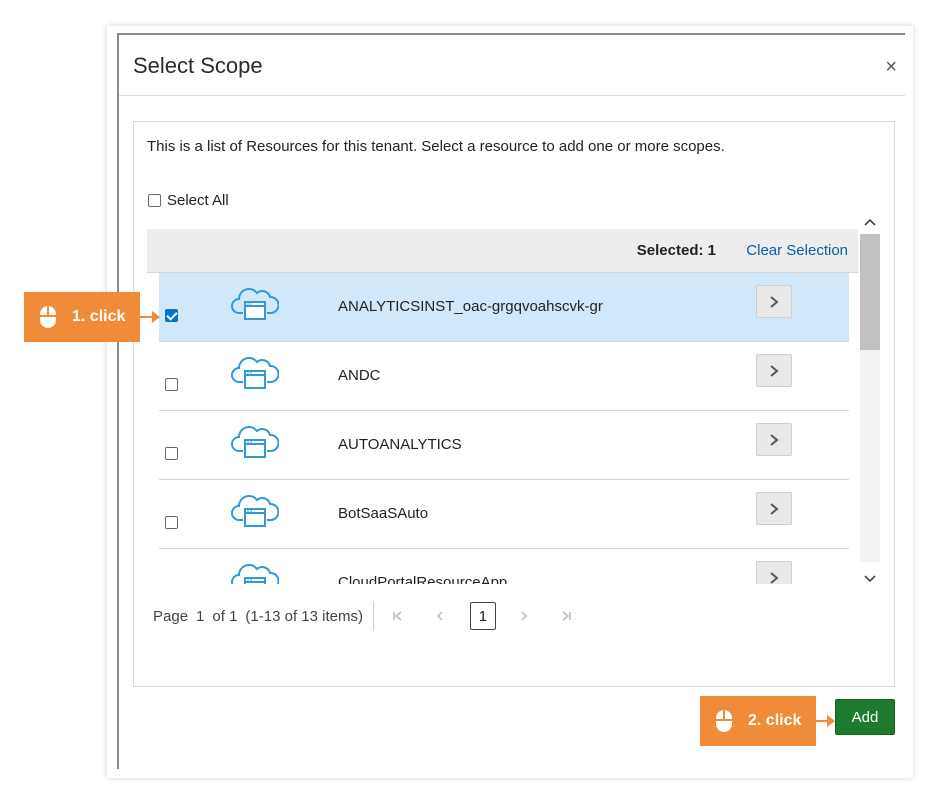  I want to click on table-header: Selected: 1 Clear Selection, so click(502, 251).